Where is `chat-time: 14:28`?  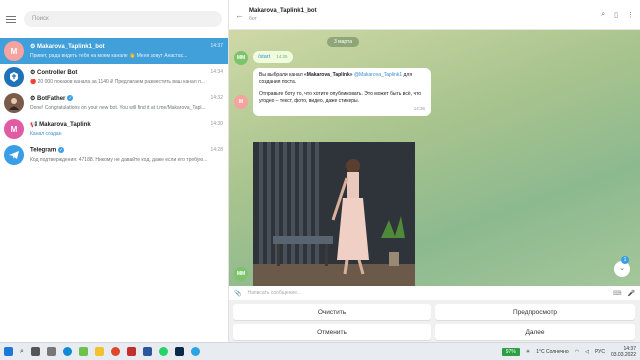
chat-time: 14:28 is located at coordinates (216, 150).